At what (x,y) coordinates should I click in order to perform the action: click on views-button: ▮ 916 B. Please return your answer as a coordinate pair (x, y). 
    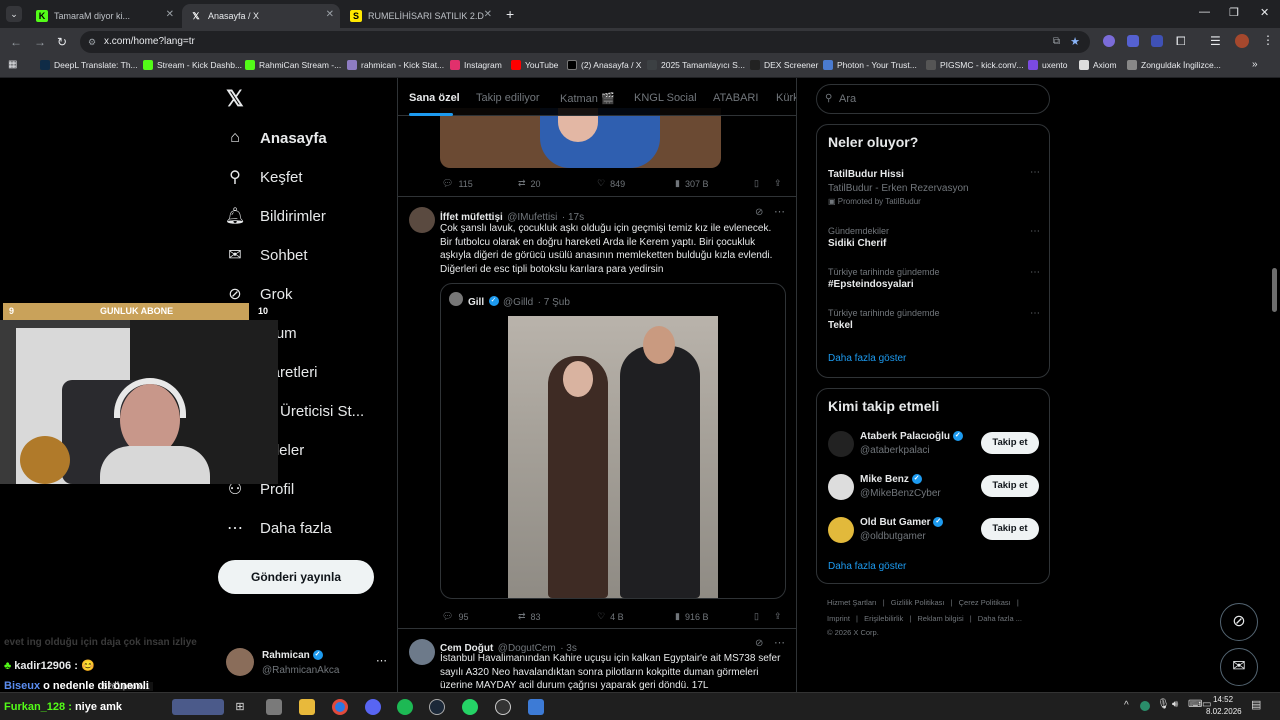
    Looking at the image, I should click on (691, 616).